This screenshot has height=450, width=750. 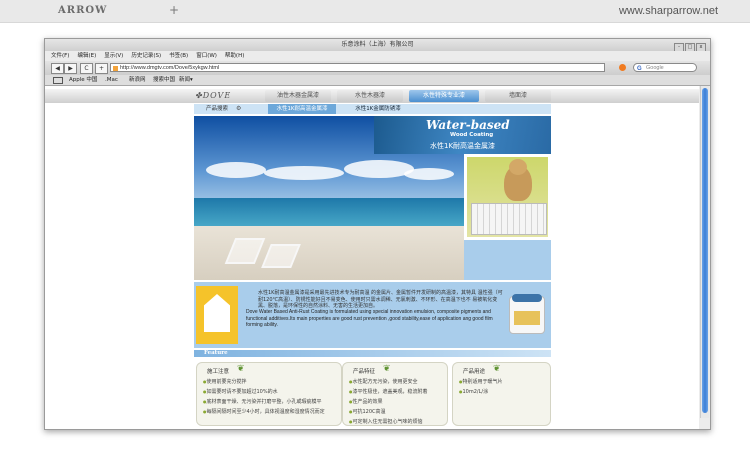 I want to click on water-based-banner: Water-based Wood Coating 水性1K耐高温金属漆, so click(x=462, y=135).